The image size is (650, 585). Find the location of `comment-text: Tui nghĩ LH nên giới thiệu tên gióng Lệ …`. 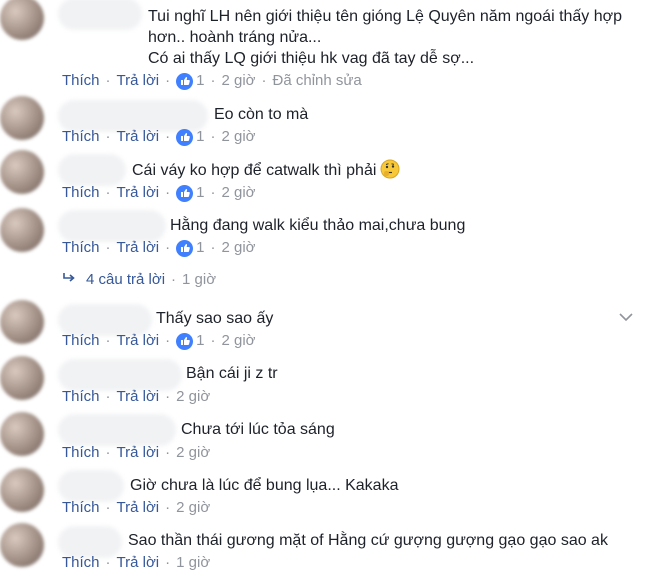

comment-text: Tui nghĩ LH nên giới thiệu tên gióng Lệ … is located at coordinates (385, 37).